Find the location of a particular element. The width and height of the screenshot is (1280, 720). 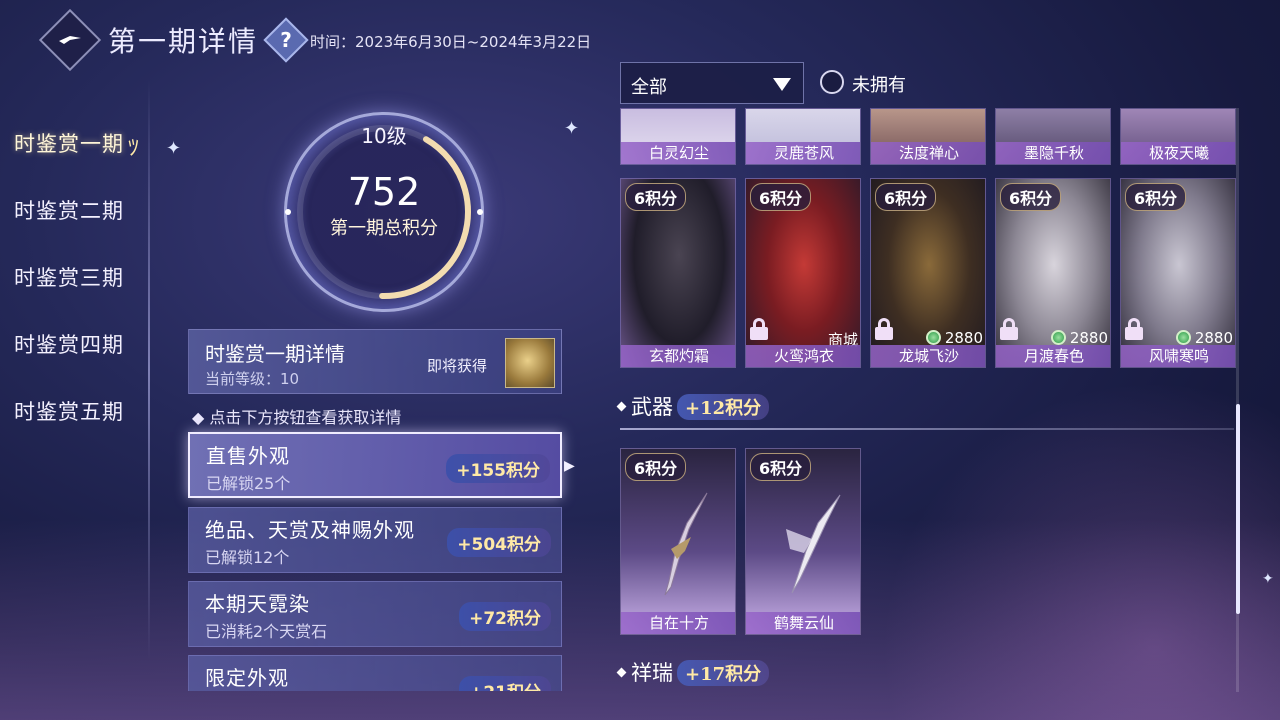

nav-item-period-3: 时鉴赏三期 is located at coordinates (69, 295).